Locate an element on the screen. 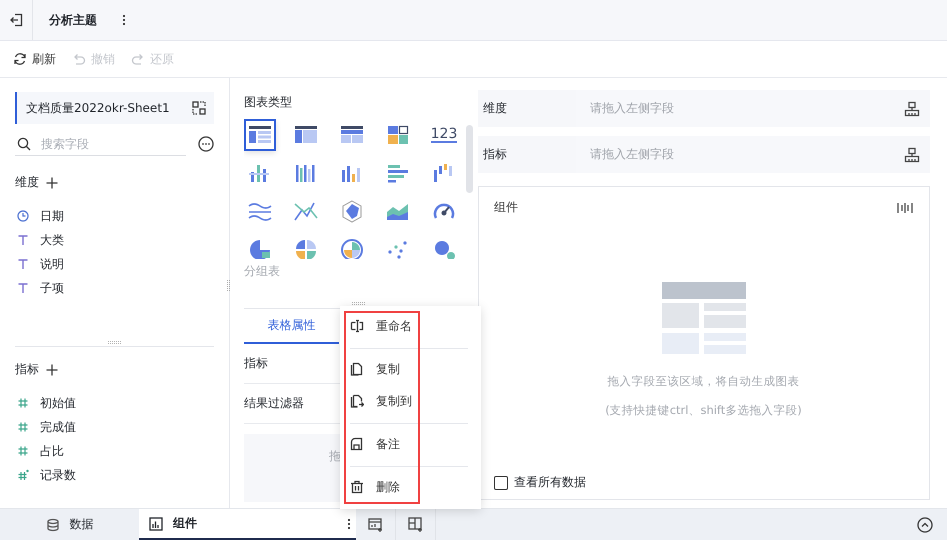  clock-icon is located at coordinates (23, 216).